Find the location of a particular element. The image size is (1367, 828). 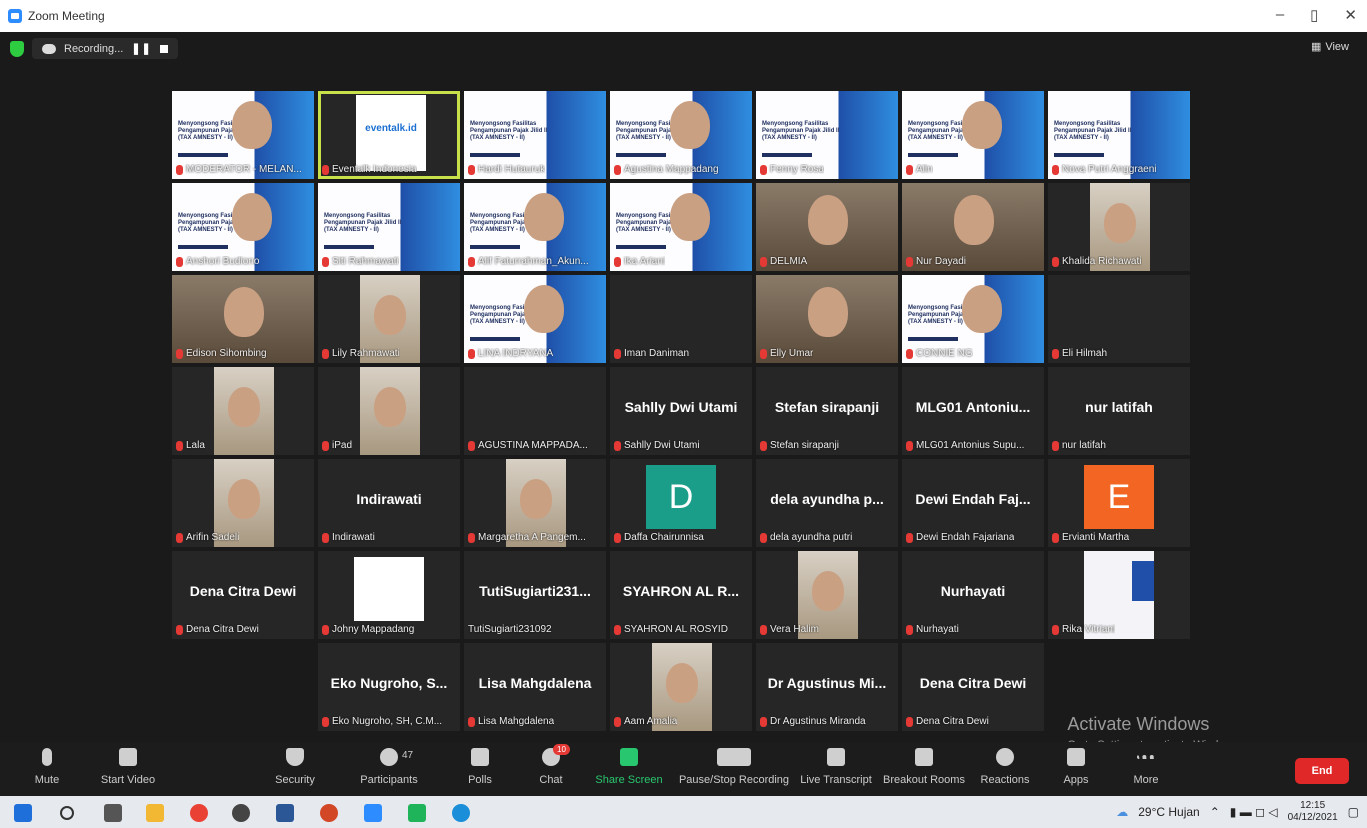

clock: 12:15 04/12/2021 is located at coordinates (1313, 812).